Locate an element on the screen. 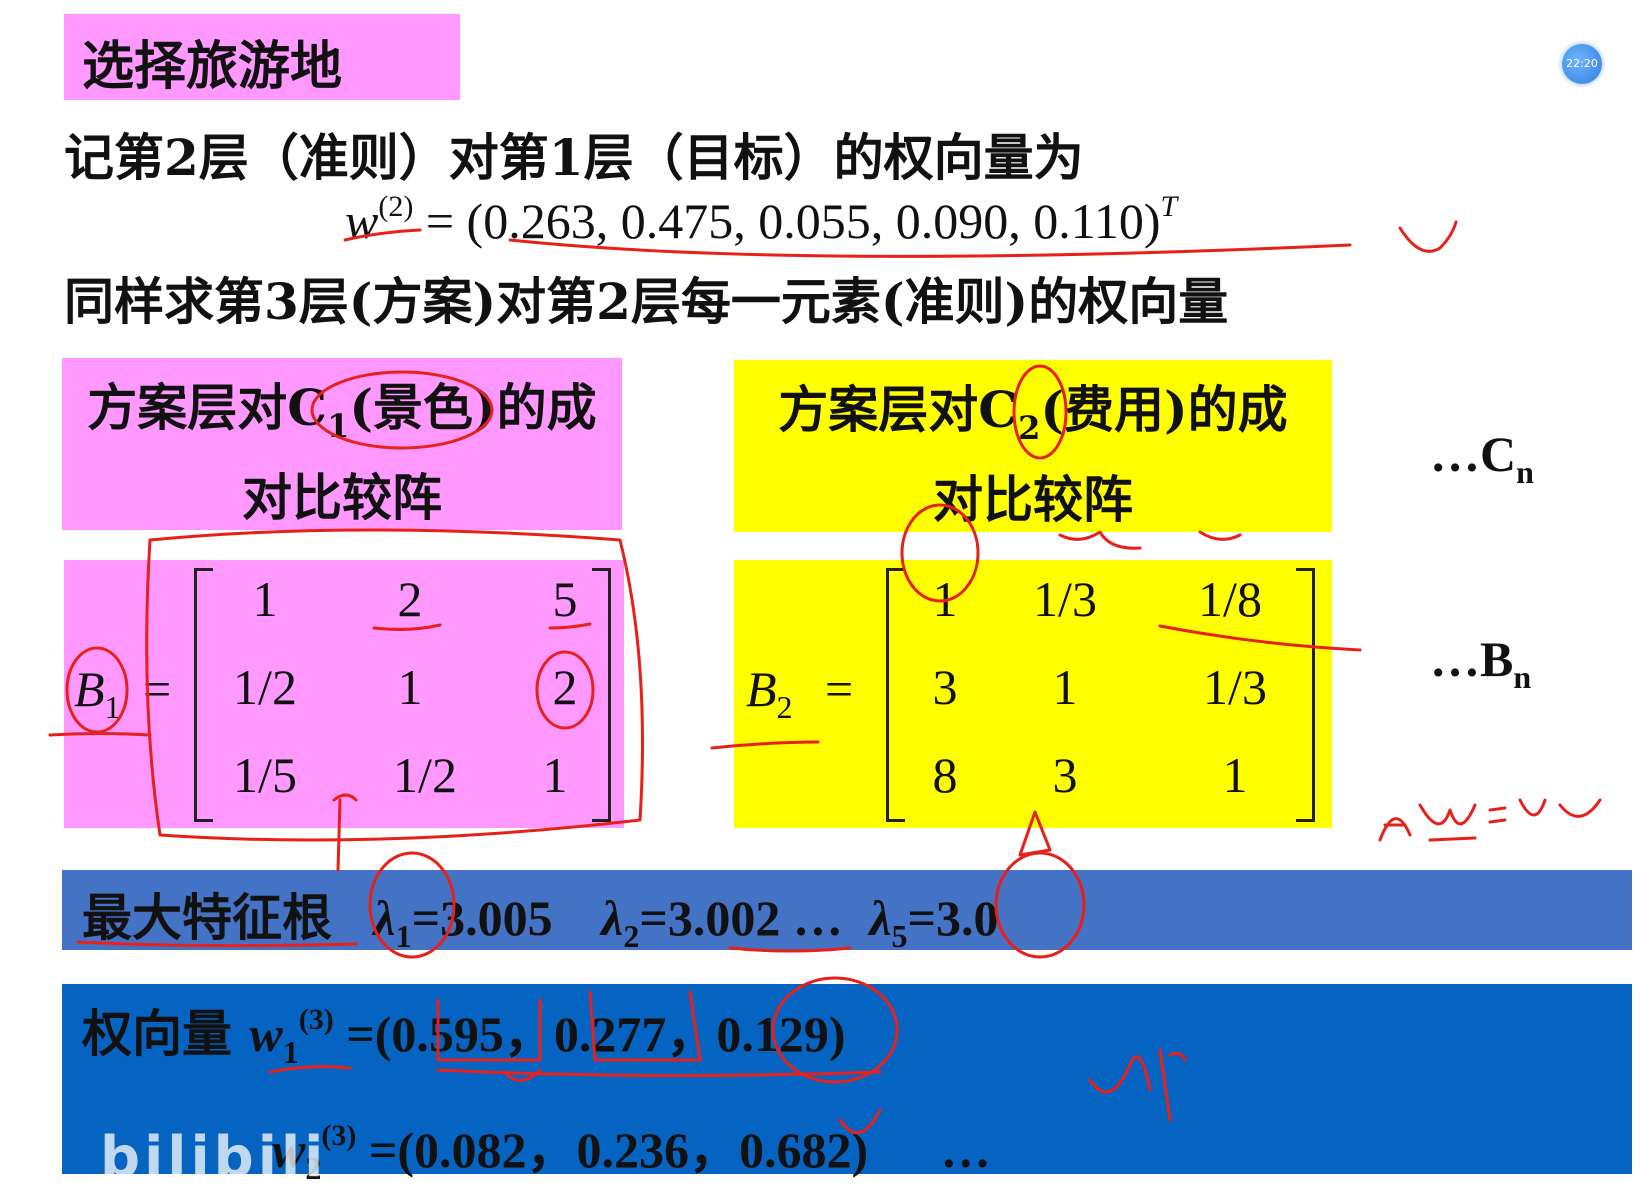 The width and height of the screenshot is (1652, 1190). eigen-label: 最大特征根 is located at coordinates (207, 917).